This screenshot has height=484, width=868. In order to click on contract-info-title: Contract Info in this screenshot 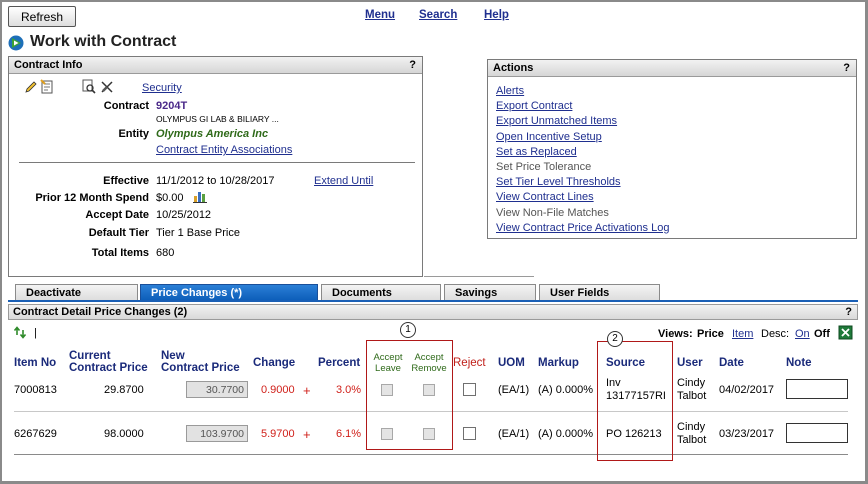, I will do `click(48, 65)`.